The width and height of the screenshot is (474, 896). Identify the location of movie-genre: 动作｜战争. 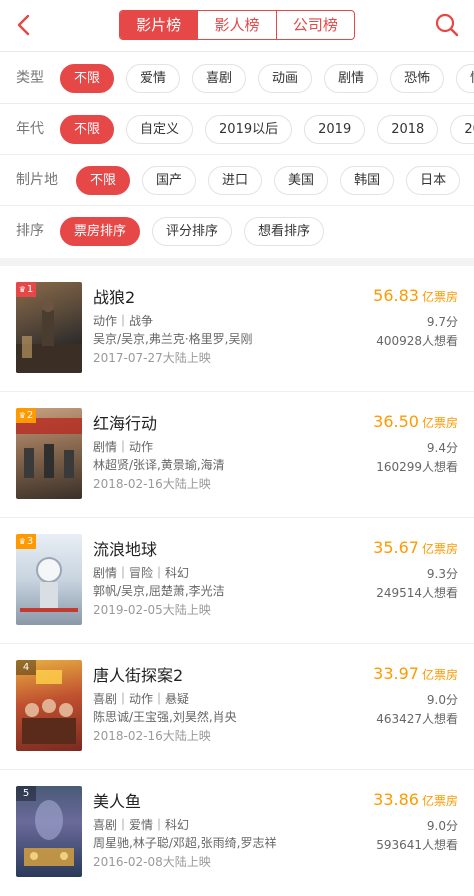
(123, 321).